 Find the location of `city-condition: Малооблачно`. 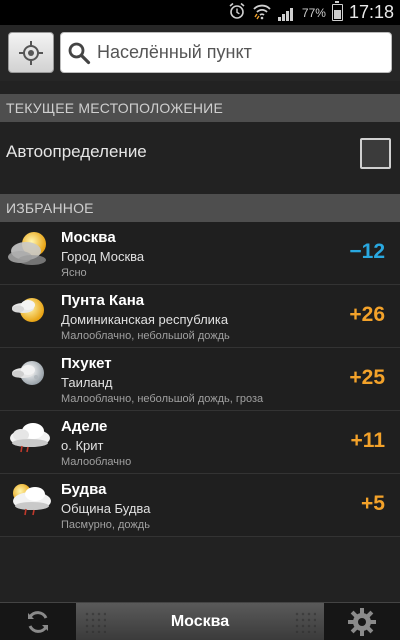

city-condition: Малооблачно is located at coordinates (96, 462).